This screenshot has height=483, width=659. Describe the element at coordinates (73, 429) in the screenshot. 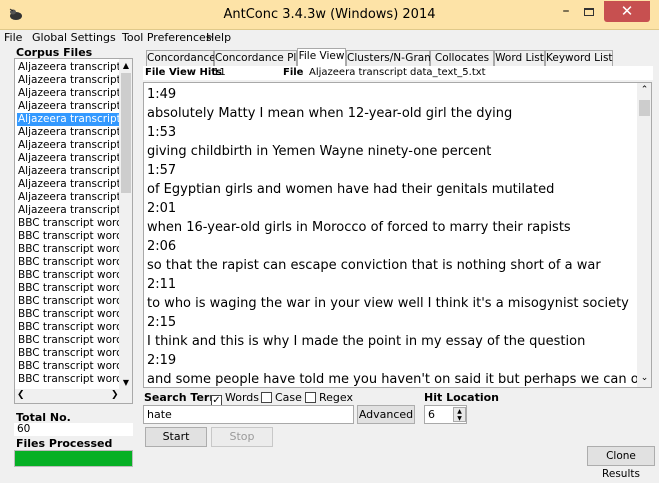

I see `total-files-value: 60` at that location.